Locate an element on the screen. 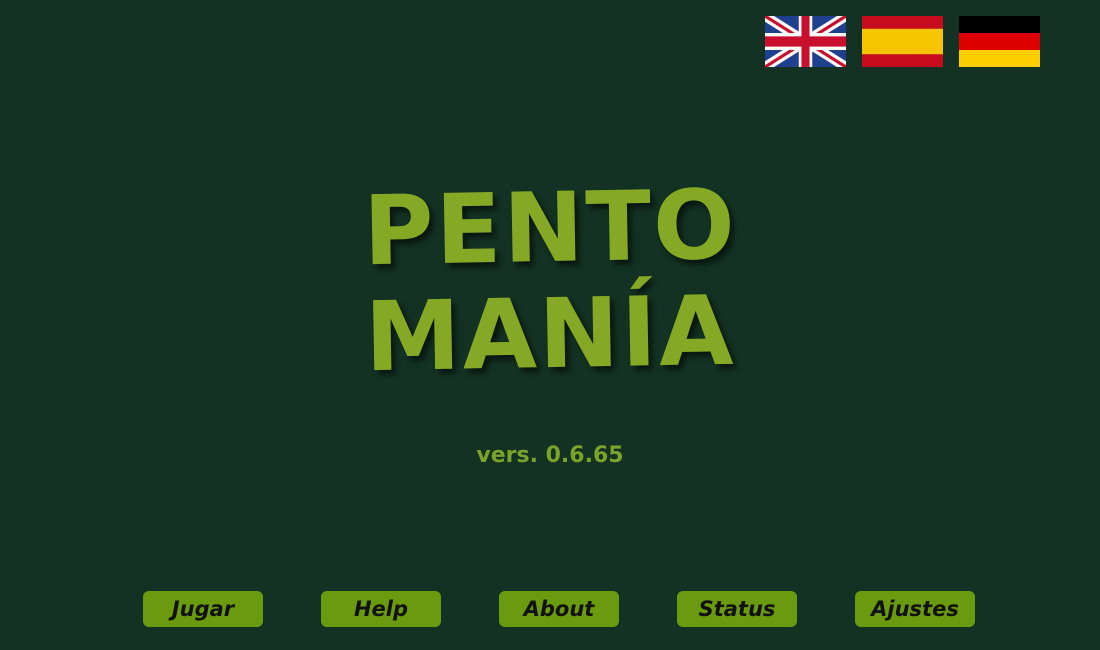  about-button: About is located at coordinates (559, 609).